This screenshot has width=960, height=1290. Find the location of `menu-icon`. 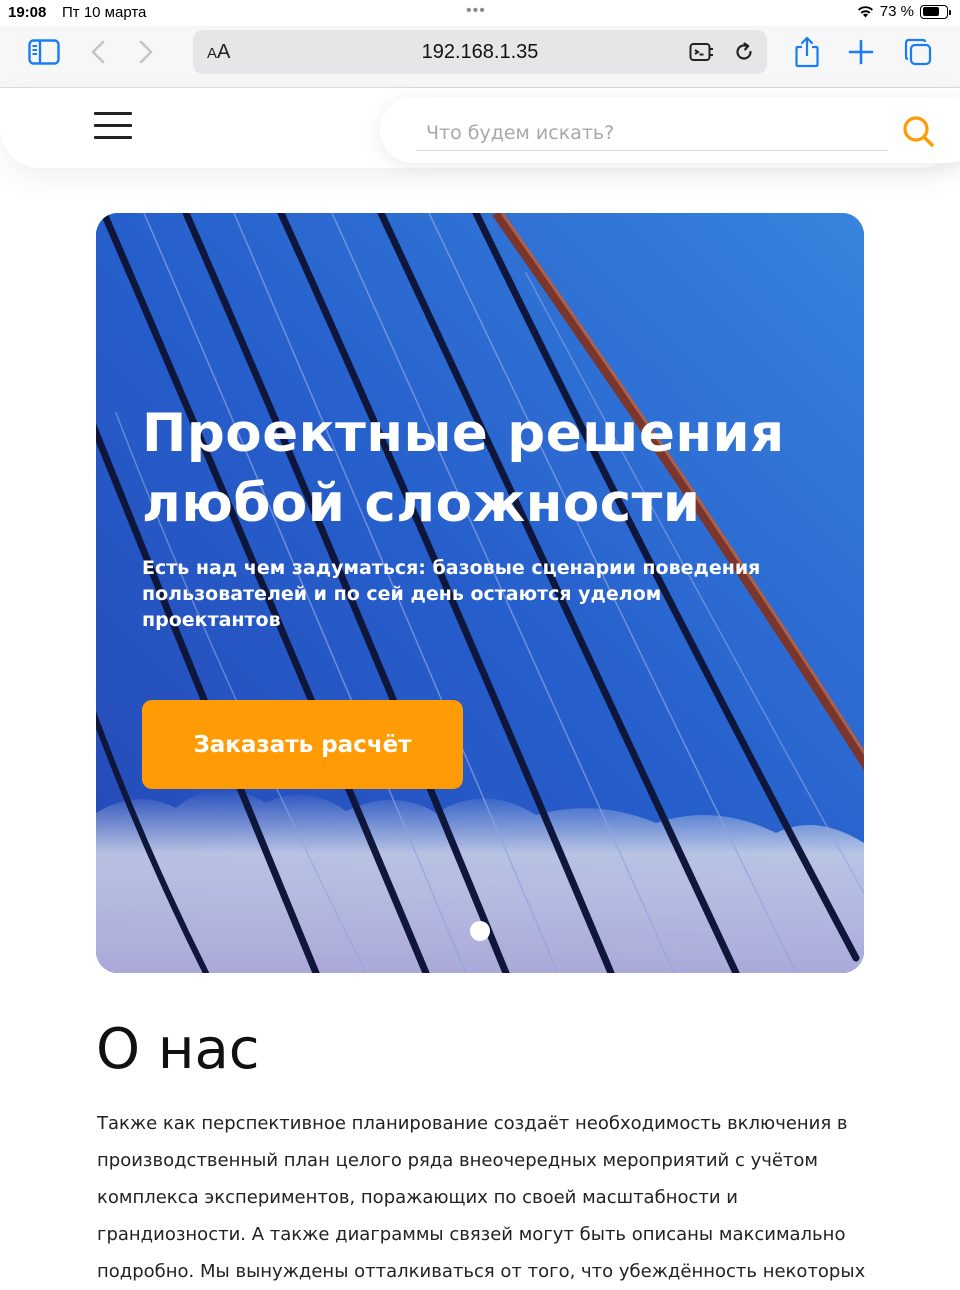

menu-icon is located at coordinates (113, 126).